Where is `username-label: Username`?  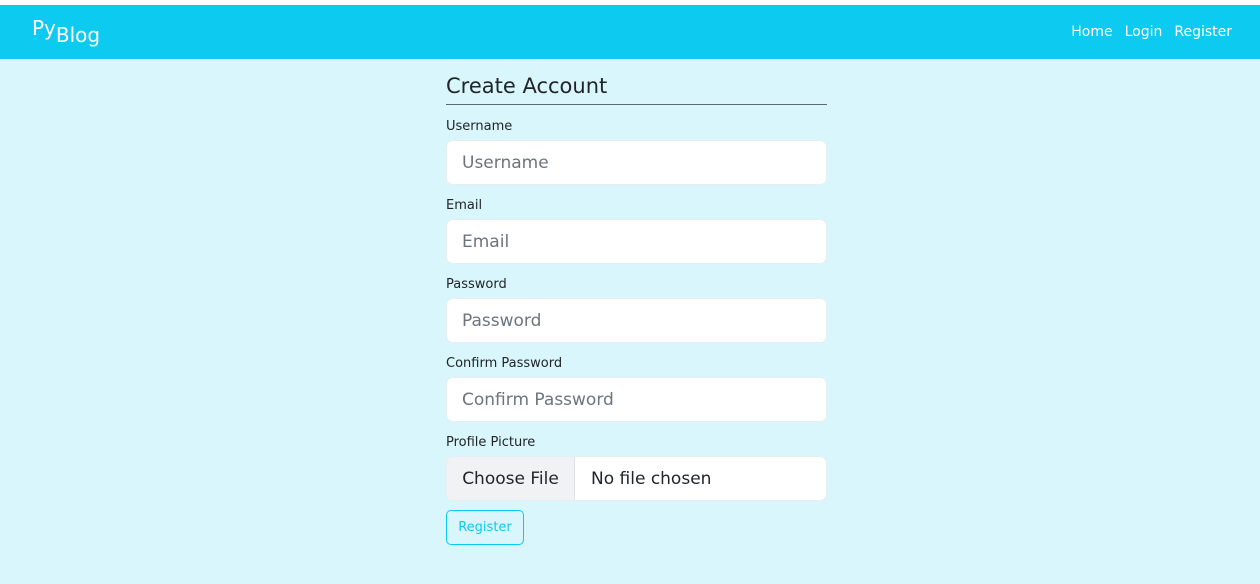
username-label: Username is located at coordinates (479, 126).